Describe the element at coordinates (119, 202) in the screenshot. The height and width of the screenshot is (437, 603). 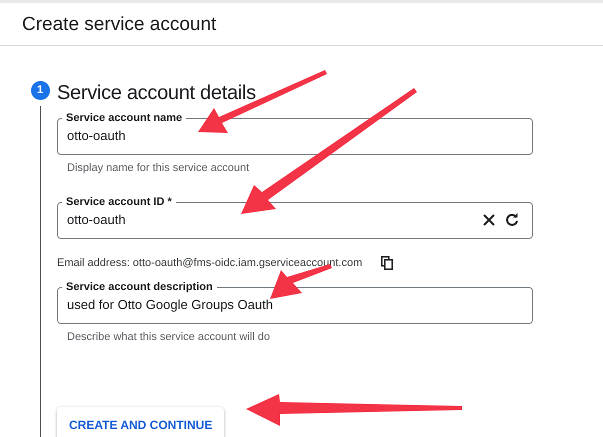
I see `field-label: Service account ID *` at that location.